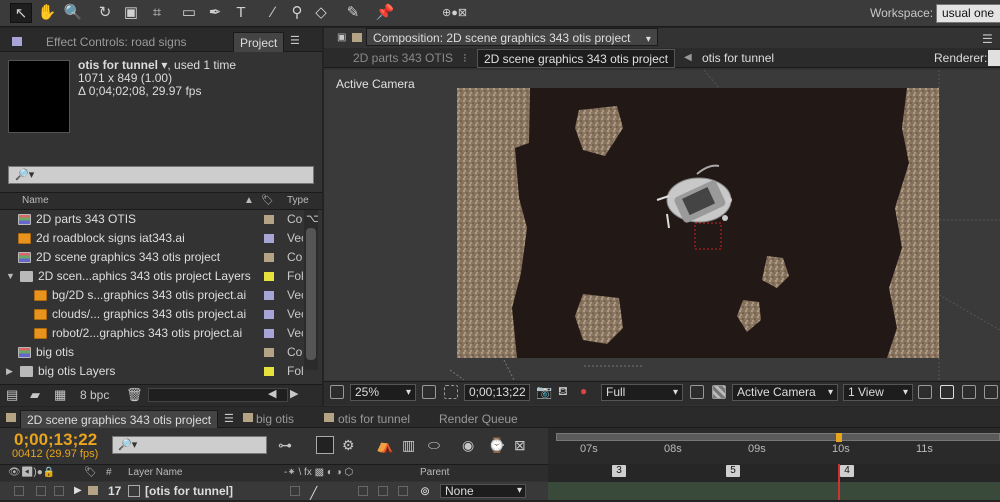  Describe the element at coordinates (215, 13) in the screenshot. I see `pen-tool-icon: ✒` at that location.